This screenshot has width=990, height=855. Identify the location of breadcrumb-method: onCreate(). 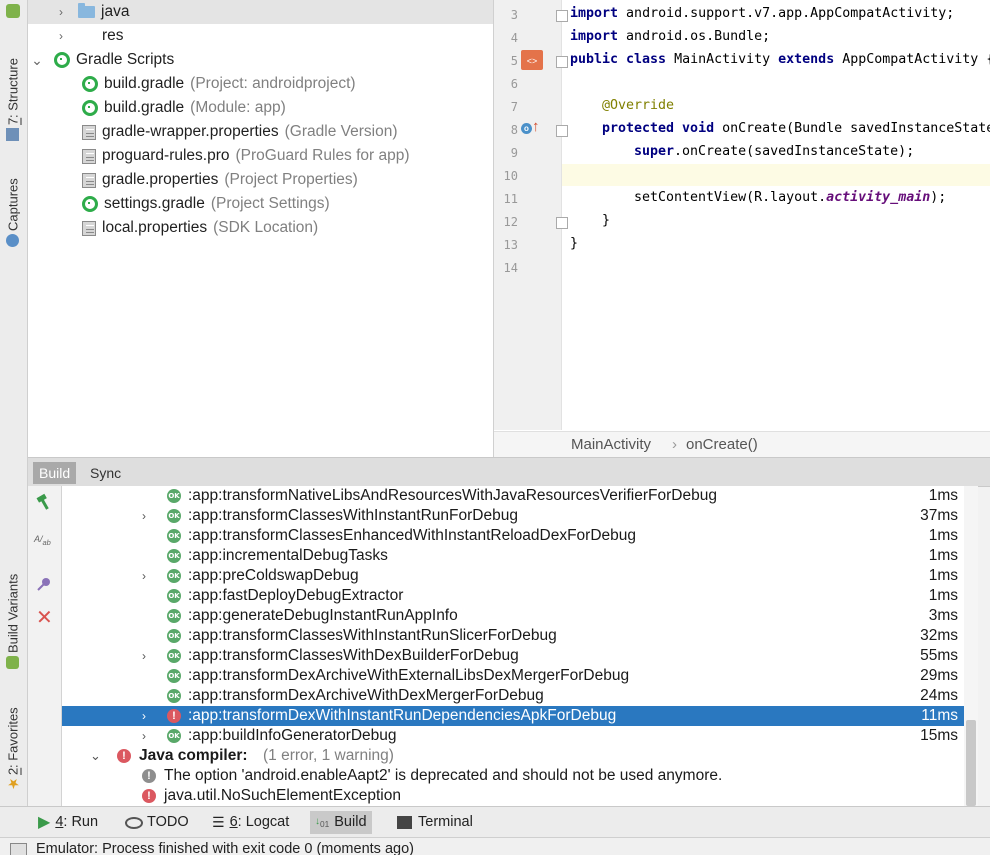
(722, 445).